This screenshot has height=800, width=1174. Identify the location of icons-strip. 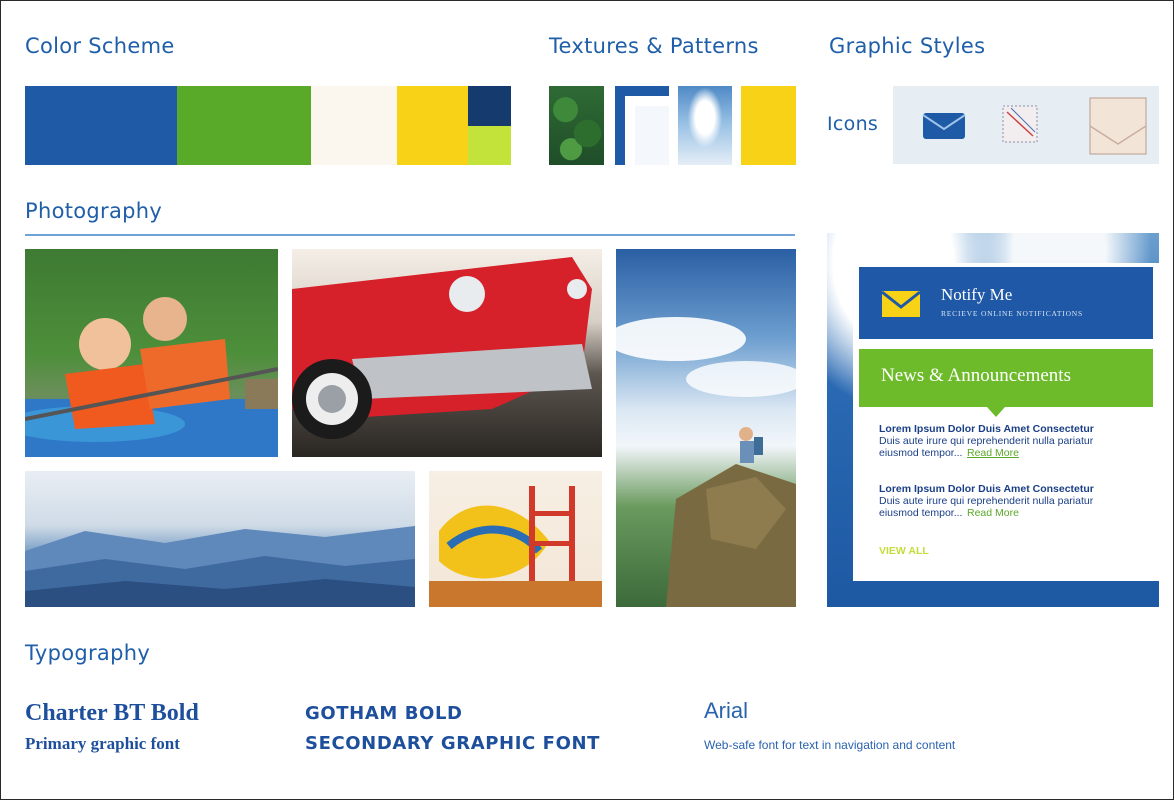
(1026, 125).